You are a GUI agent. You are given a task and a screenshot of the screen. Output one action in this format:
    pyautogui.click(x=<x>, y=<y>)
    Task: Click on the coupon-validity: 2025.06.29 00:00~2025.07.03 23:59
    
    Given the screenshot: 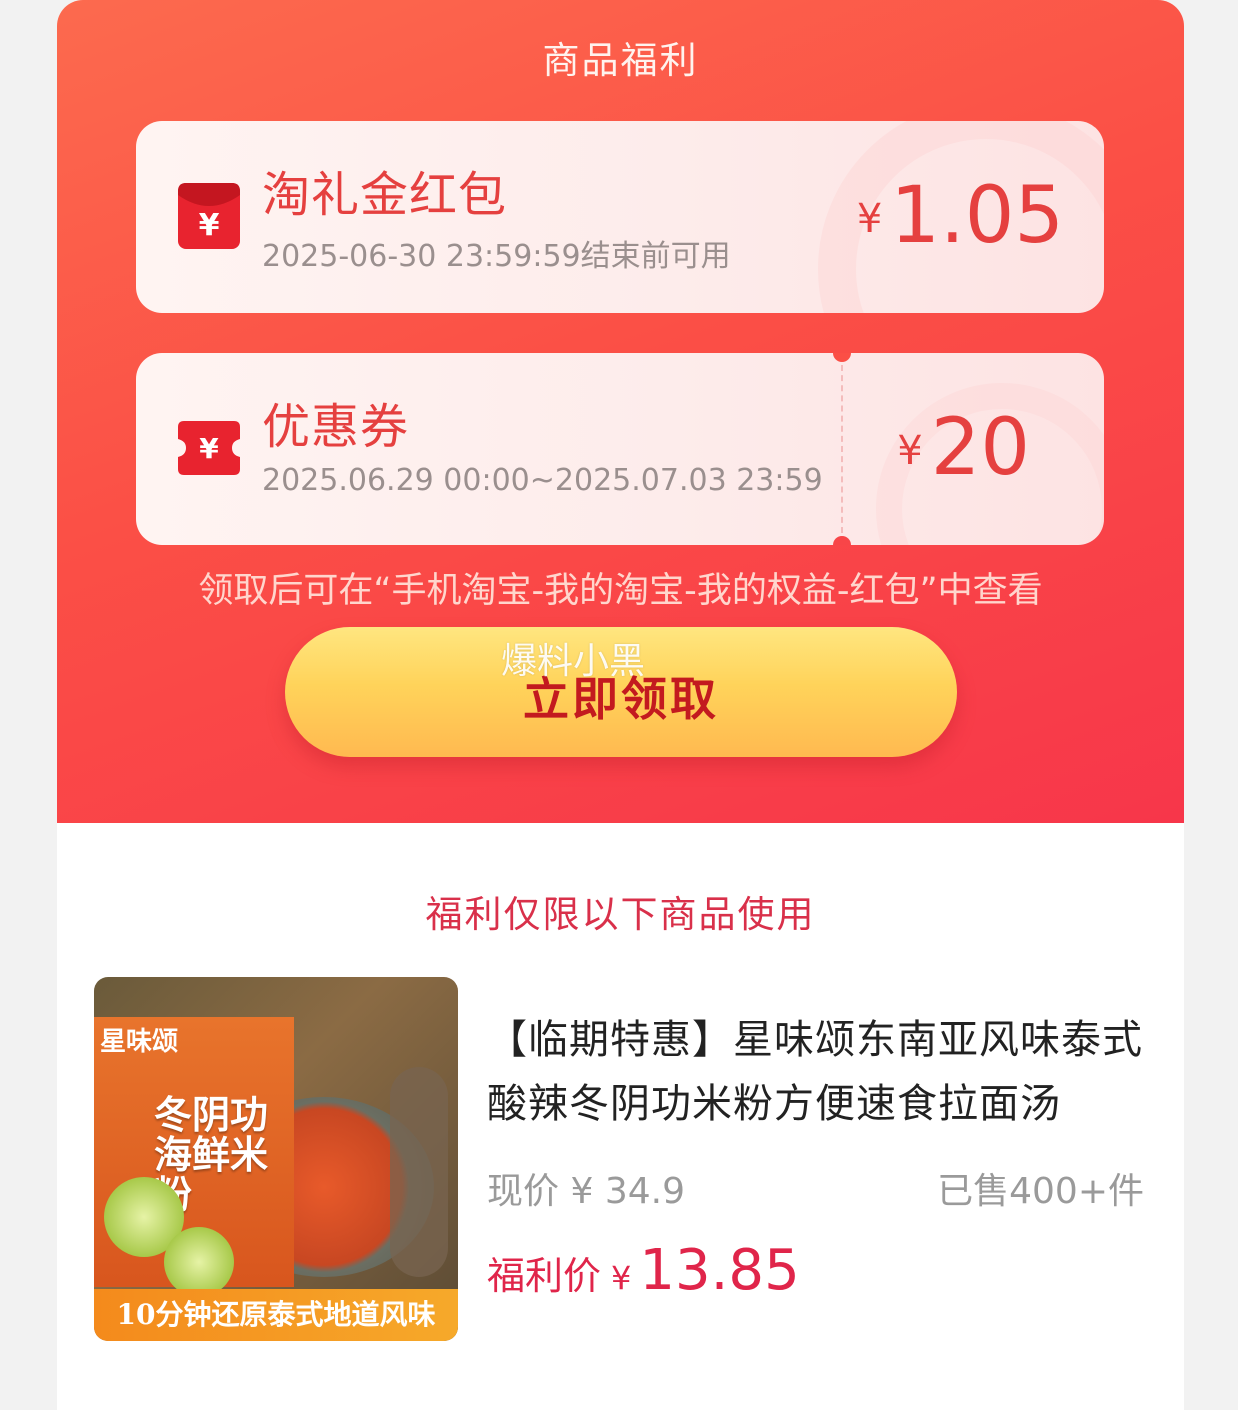 What is the action you would take?
    pyautogui.click(x=542, y=480)
    